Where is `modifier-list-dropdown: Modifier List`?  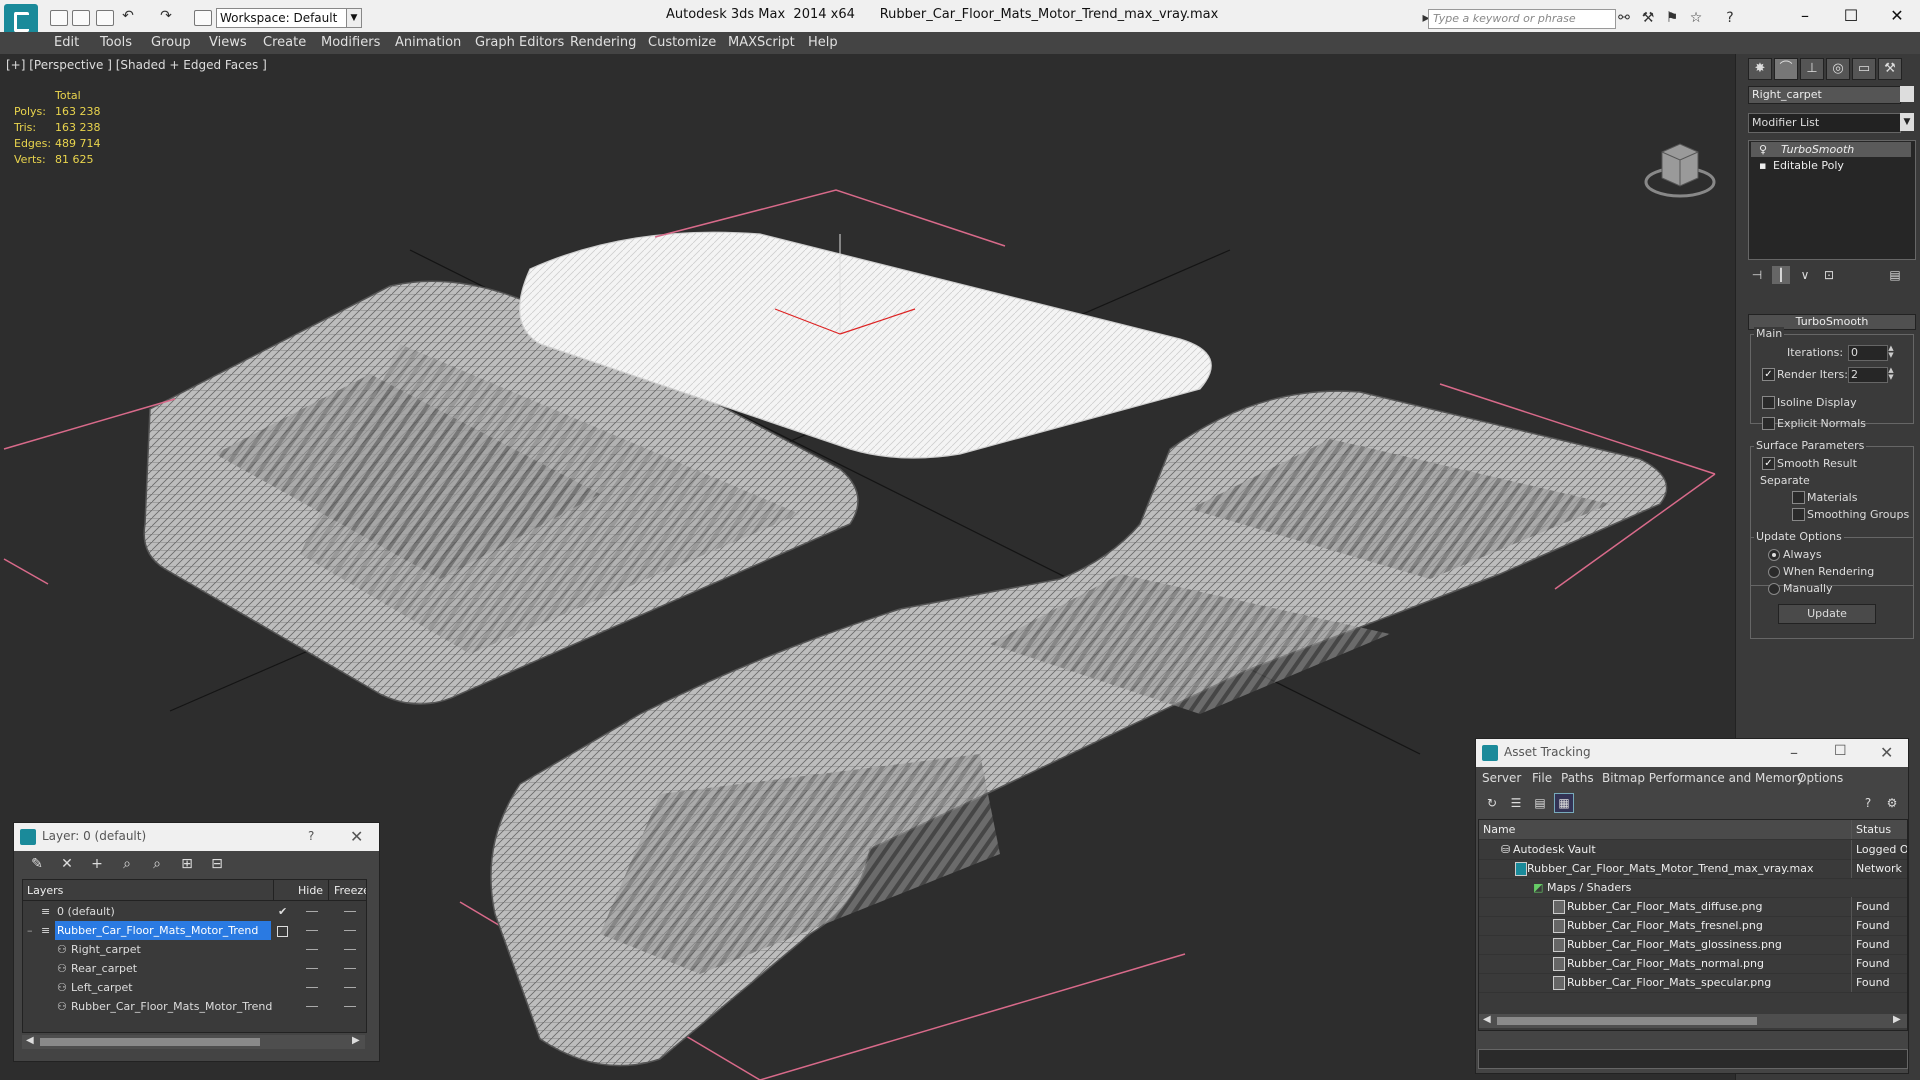 modifier-list-dropdown: Modifier List is located at coordinates (1824, 123).